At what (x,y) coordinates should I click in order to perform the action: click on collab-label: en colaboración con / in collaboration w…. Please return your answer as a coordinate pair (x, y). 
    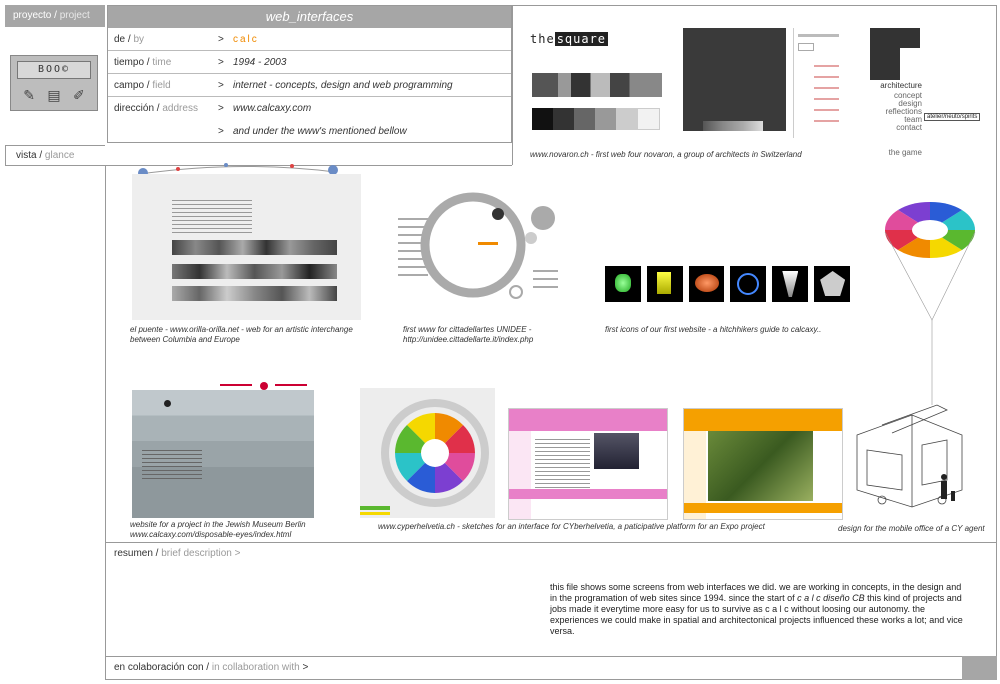
    Looking at the image, I should click on (211, 667).